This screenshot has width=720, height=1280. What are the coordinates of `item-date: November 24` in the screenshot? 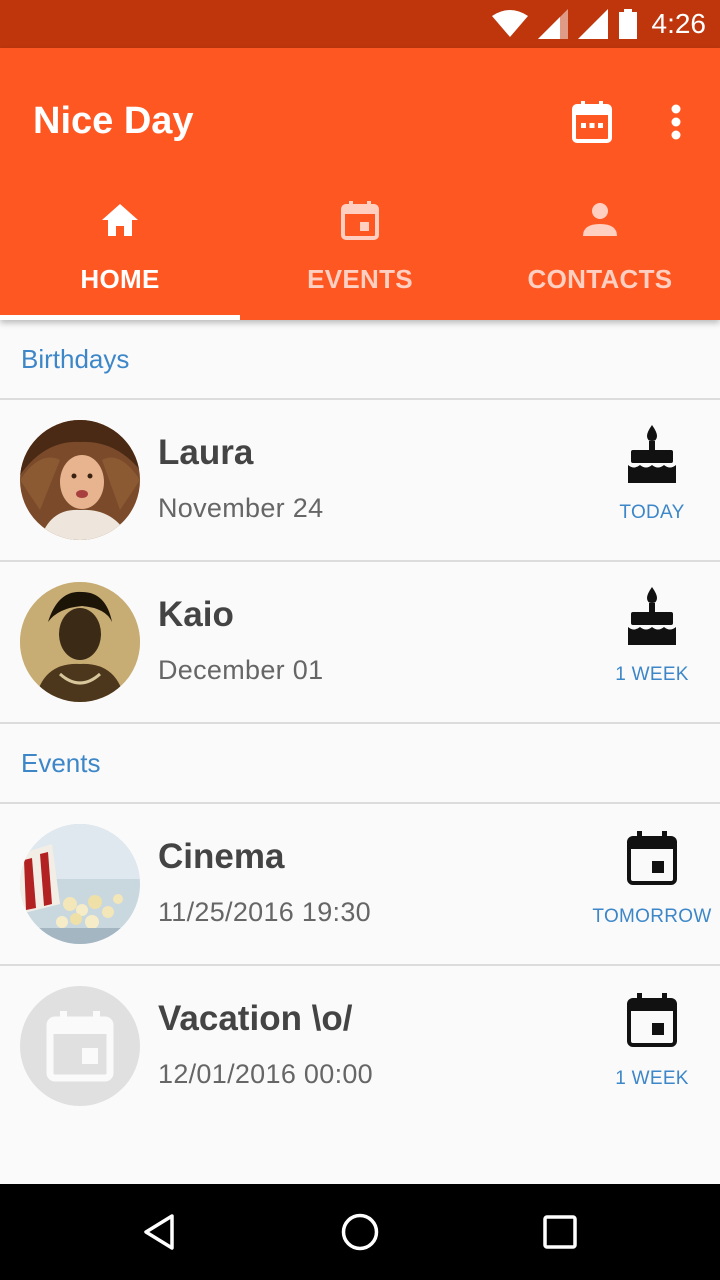 It's located at (241, 508).